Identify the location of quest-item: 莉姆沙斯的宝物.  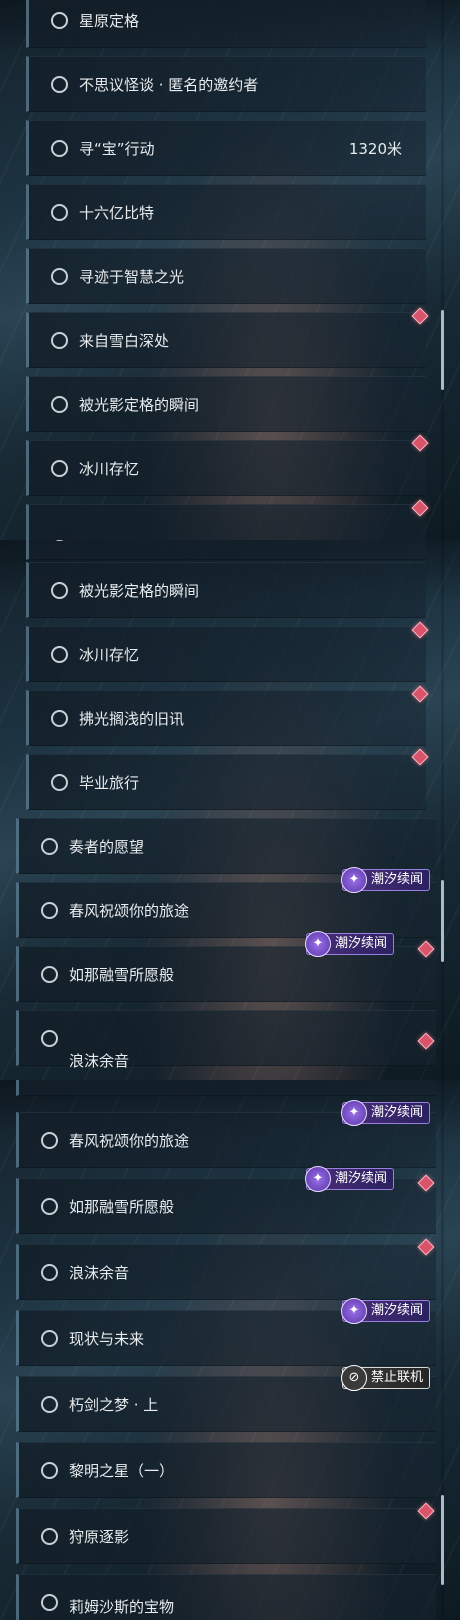
(226, 1597).